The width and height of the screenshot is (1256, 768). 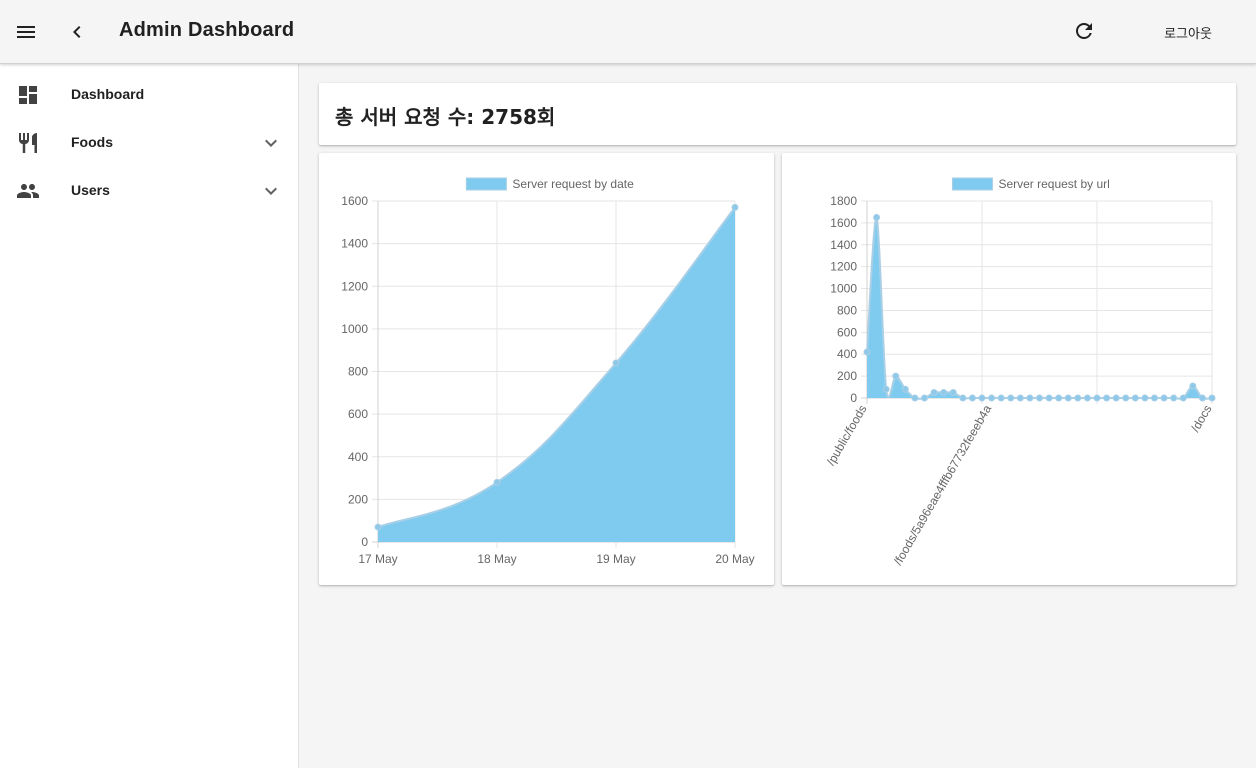 What do you see at coordinates (1201, 419) in the screenshot?
I see `x-tick-label: /docs` at bounding box center [1201, 419].